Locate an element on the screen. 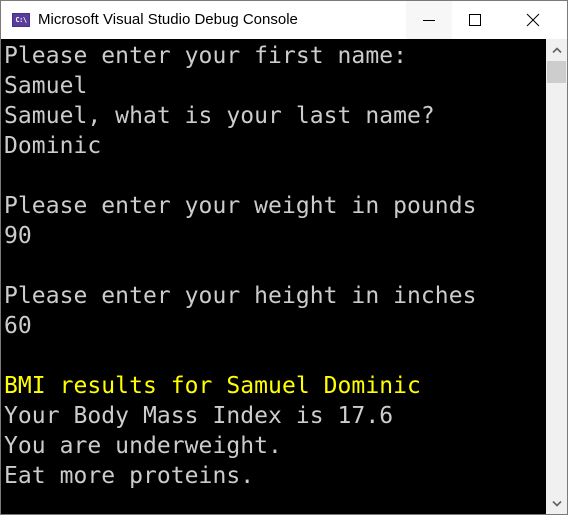 The width and height of the screenshot is (568, 515). console-line: Please enter your weight in pounds is located at coordinates (240, 206).